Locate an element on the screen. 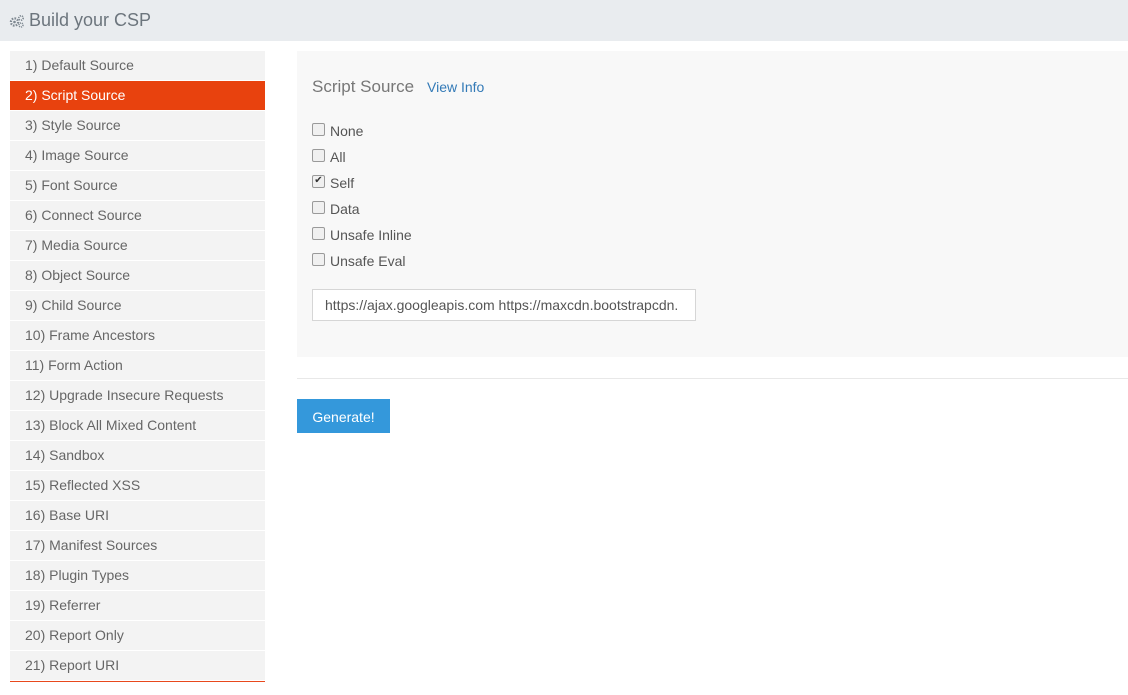 Image resolution: width=1128 pixels, height=695 pixels. sidebar-item-frame-ancestors: 10) Frame Ancestors is located at coordinates (137, 336).